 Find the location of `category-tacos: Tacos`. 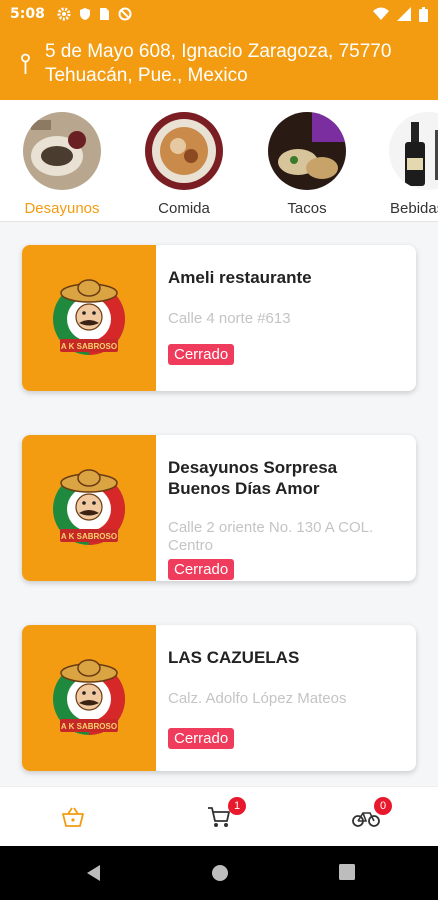

category-tacos: Tacos is located at coordinates (307, 164).